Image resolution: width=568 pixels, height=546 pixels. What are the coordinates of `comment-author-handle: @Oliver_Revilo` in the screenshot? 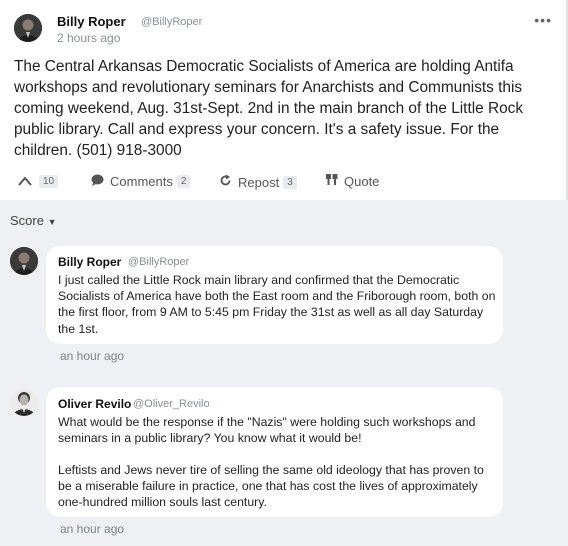 It's located at (171, 404).